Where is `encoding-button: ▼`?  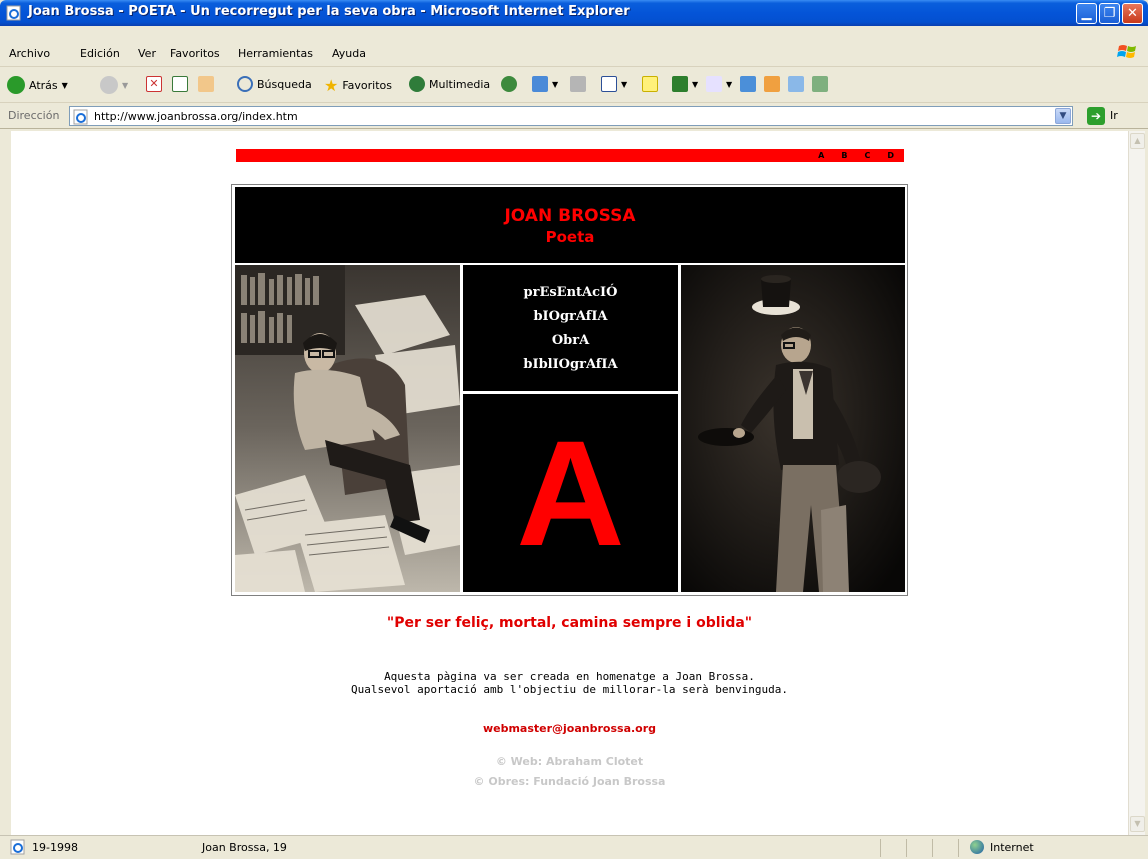
encoding-button: ▼ is located at coordinates (719, 84).